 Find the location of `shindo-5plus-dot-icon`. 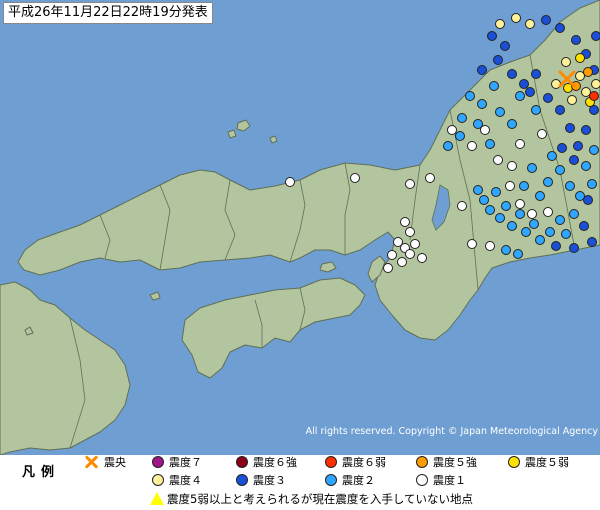

shindo-5plus-dot-icon is located at coordinates (422, 462).